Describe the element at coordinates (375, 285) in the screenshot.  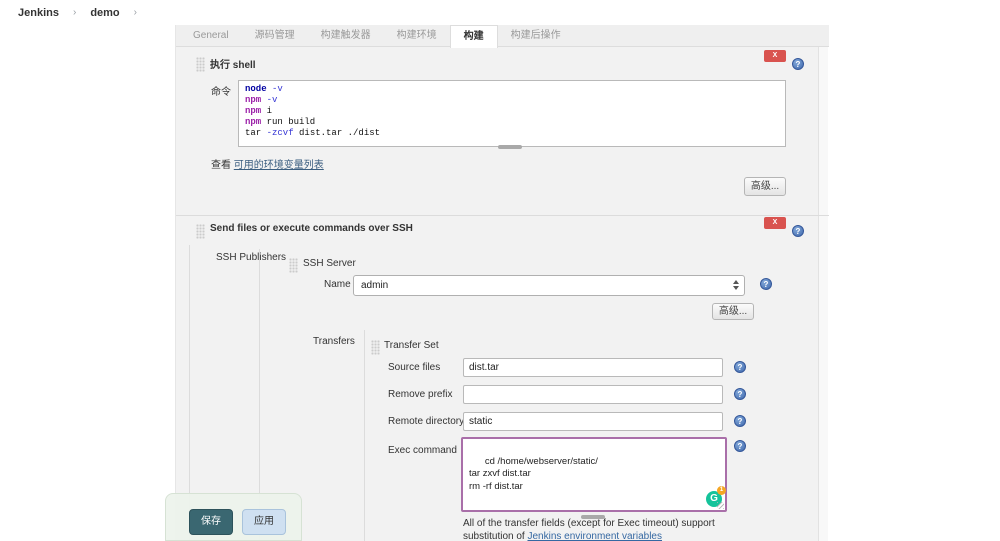
I see `ssh-server-name-value: admin` at that location.